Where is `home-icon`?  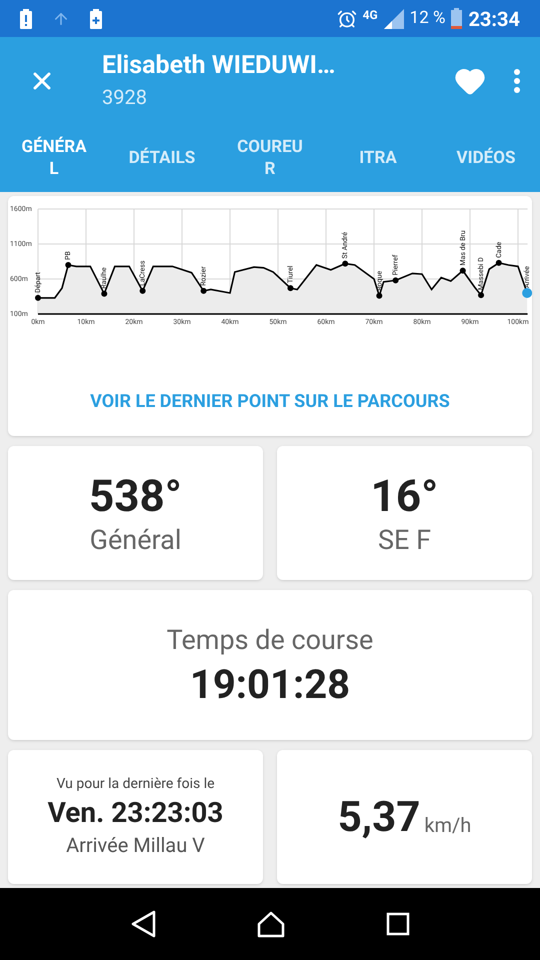 home-icon is located at coordinates (271, 924).